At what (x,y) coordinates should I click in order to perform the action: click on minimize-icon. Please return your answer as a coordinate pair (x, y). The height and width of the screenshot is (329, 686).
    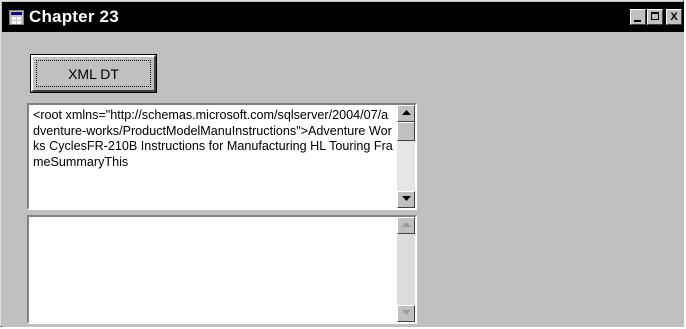
    Looking at the image, I should click on (637, 21).